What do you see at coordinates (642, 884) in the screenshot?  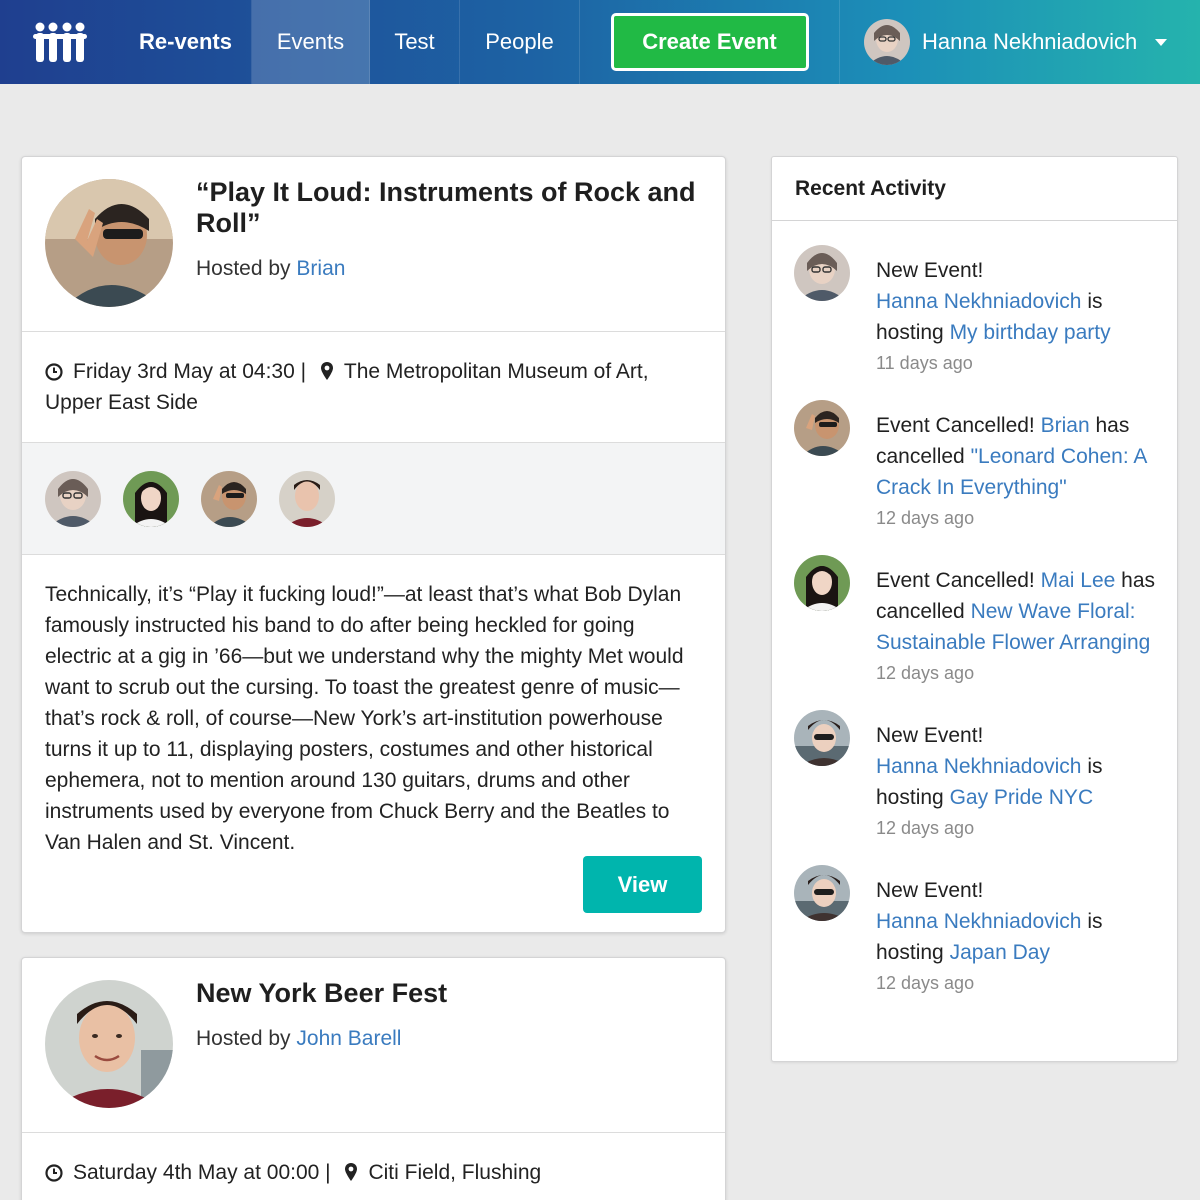 I see `view-button: View` at bounding box center [642, 884].